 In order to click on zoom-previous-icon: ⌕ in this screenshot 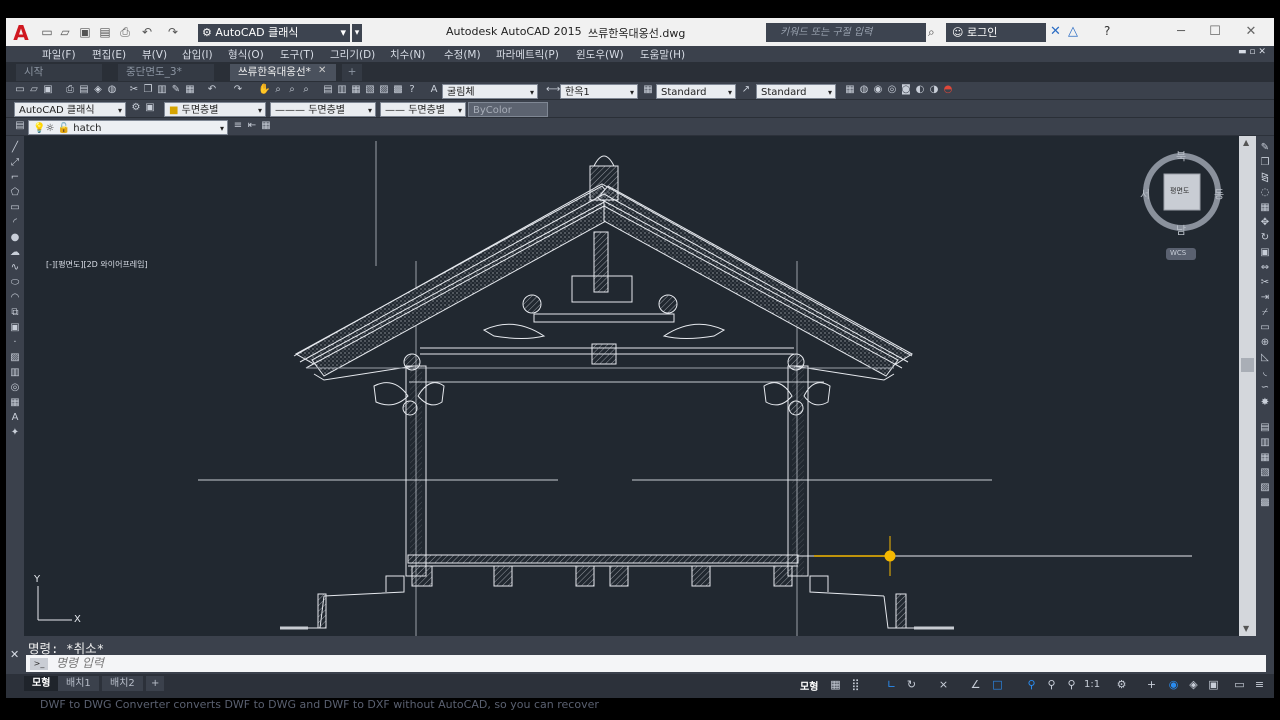, I will do `click(306, 90)`.